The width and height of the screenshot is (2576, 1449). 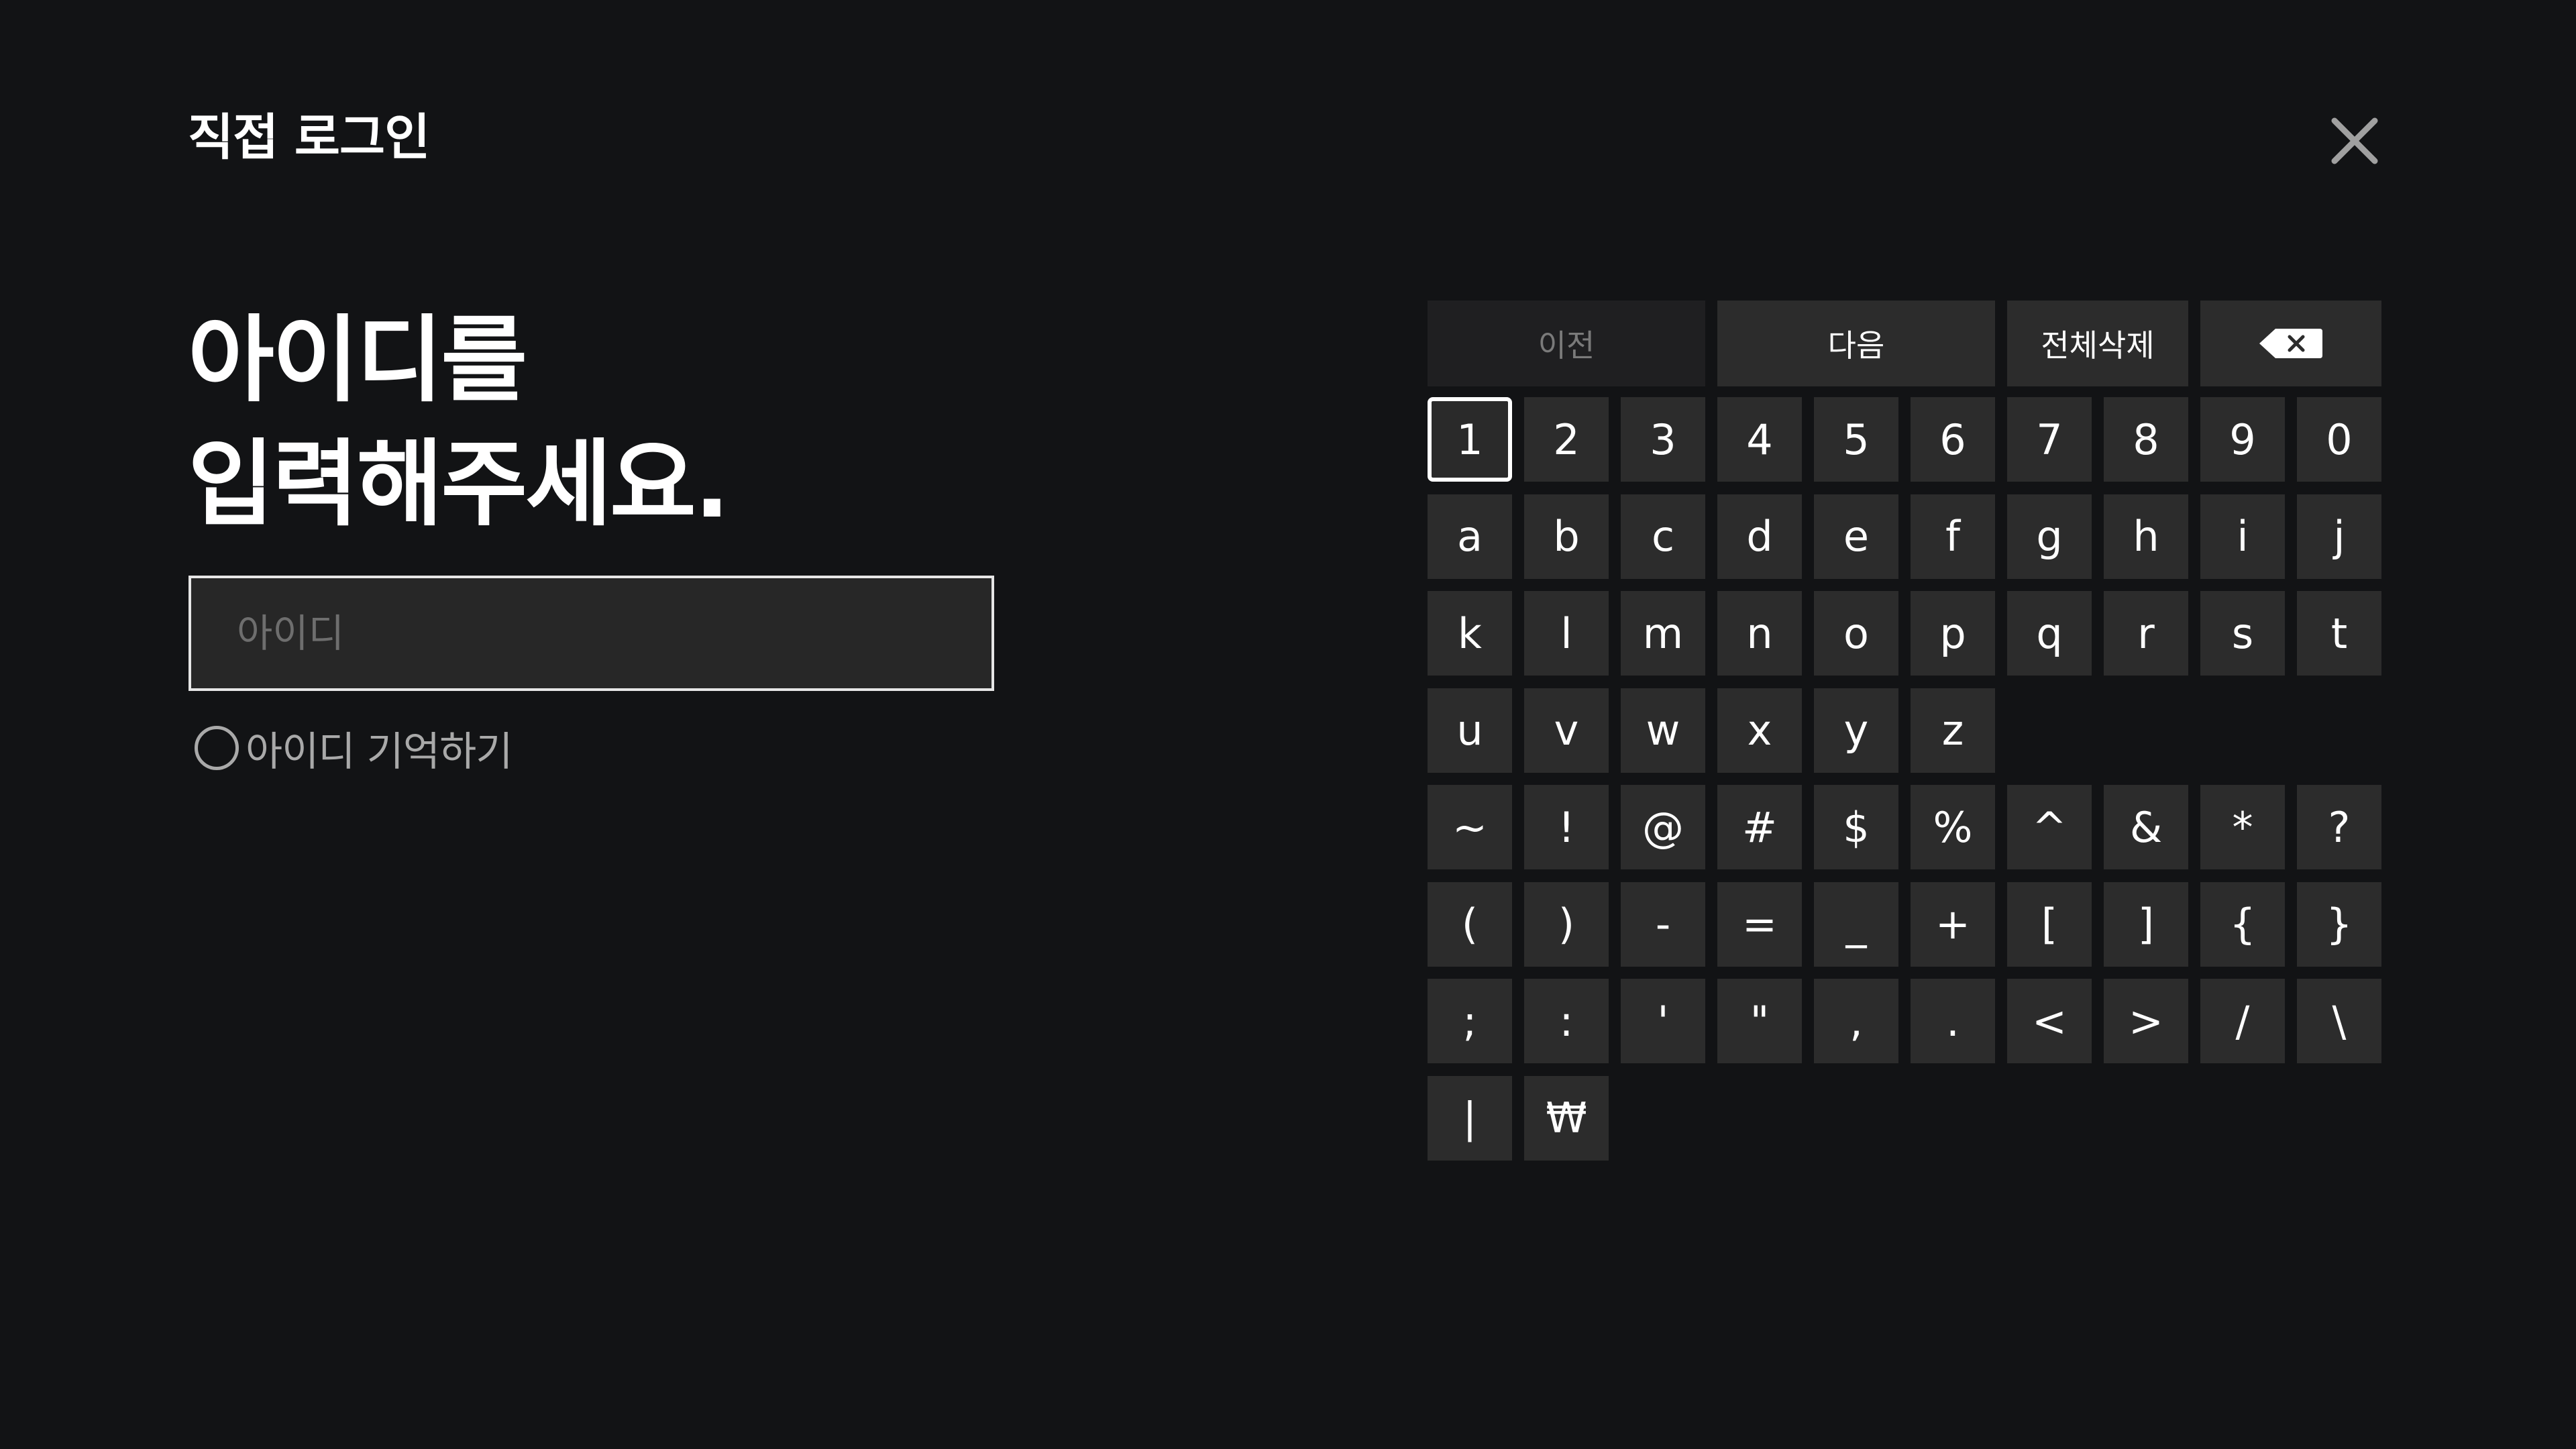 What do you see at coordinates (2049, 439) in the screenshot?
I see `key-7: 7` at bounding box center [2049, 439].